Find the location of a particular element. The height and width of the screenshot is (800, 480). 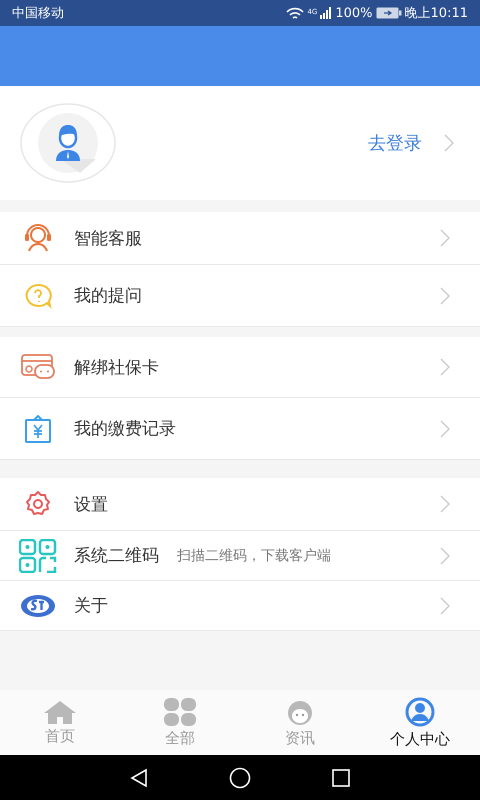

battery-icon is located at coordinates (389, 13).